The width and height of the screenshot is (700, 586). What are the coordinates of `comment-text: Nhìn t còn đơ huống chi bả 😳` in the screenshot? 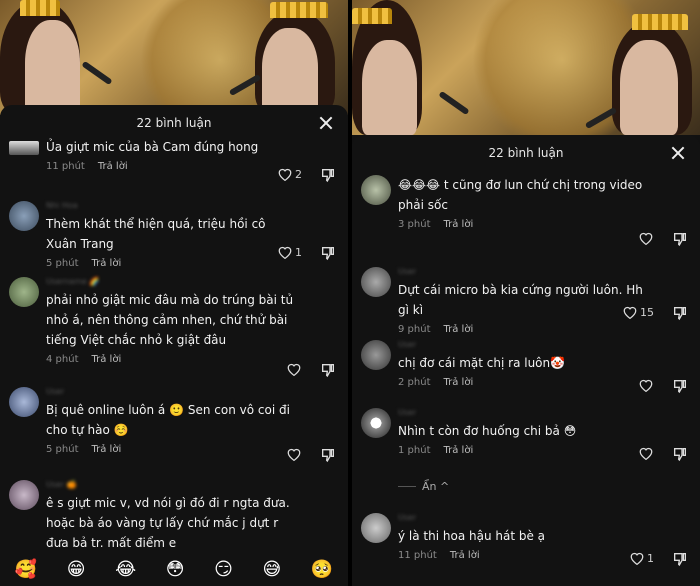 It's located at (487, 431).